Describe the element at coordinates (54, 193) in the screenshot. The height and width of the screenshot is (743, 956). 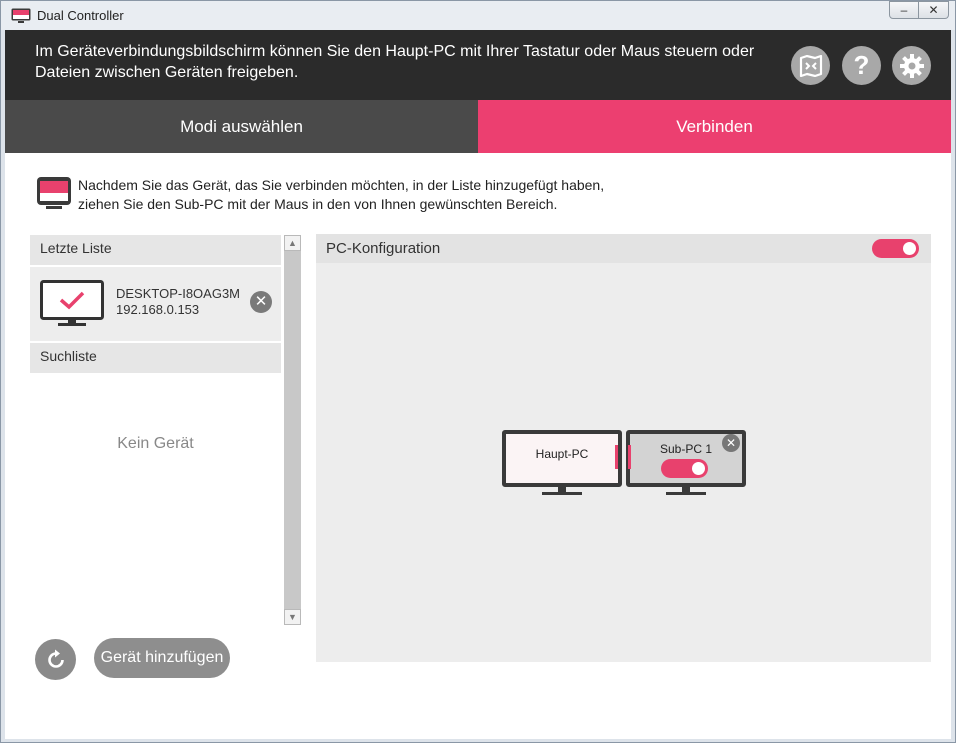
I see `monitor-info-icon` at that location.